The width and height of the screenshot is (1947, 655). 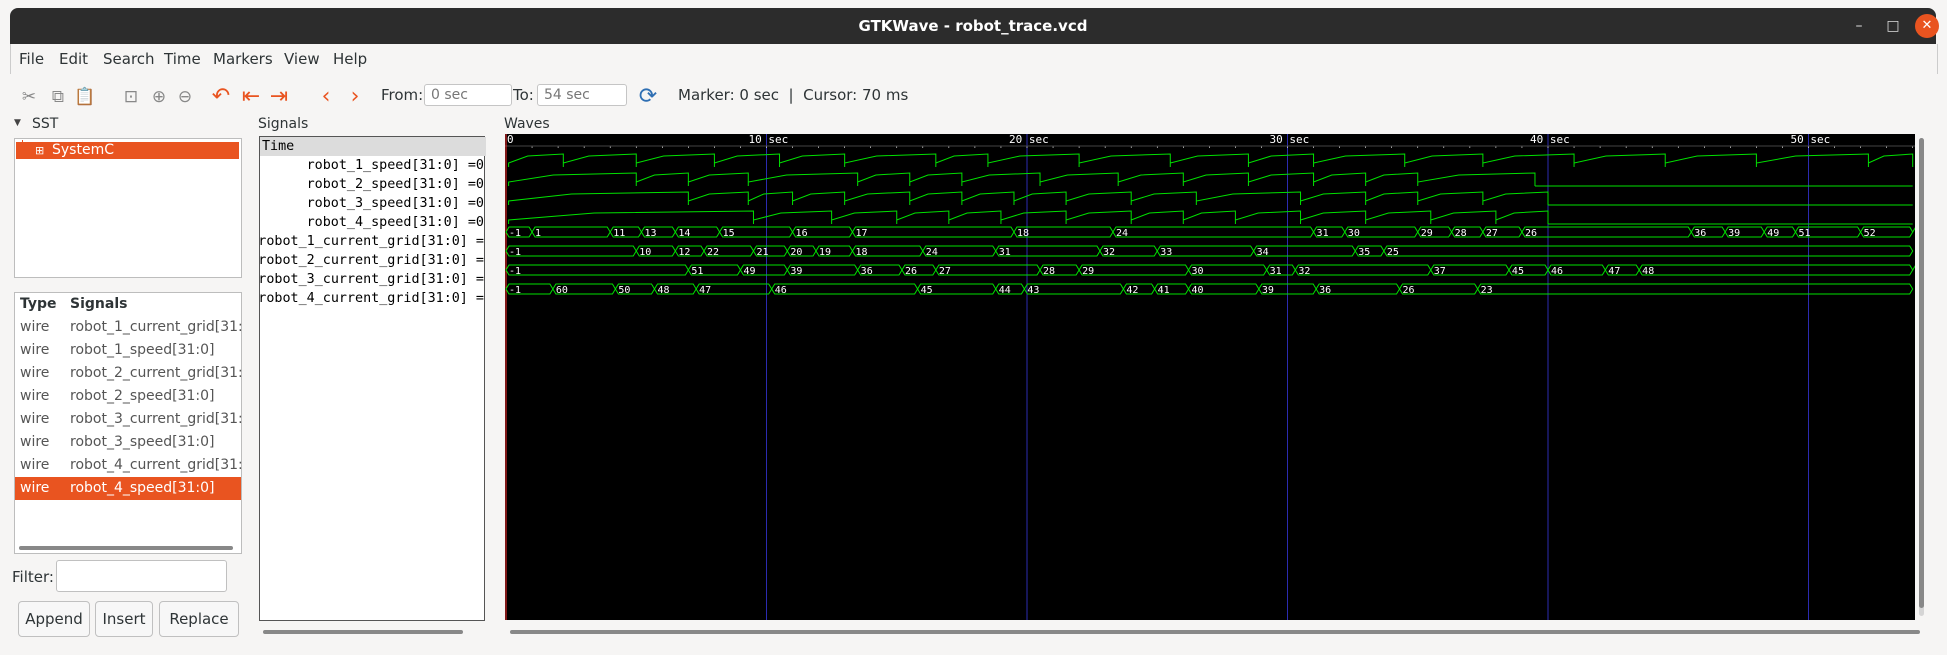 What do you see at coordinates (395, 203) in the screenshot?
I see `signal-row: robot_3_speed[31:0] =0` at bounding box center [395, 203].